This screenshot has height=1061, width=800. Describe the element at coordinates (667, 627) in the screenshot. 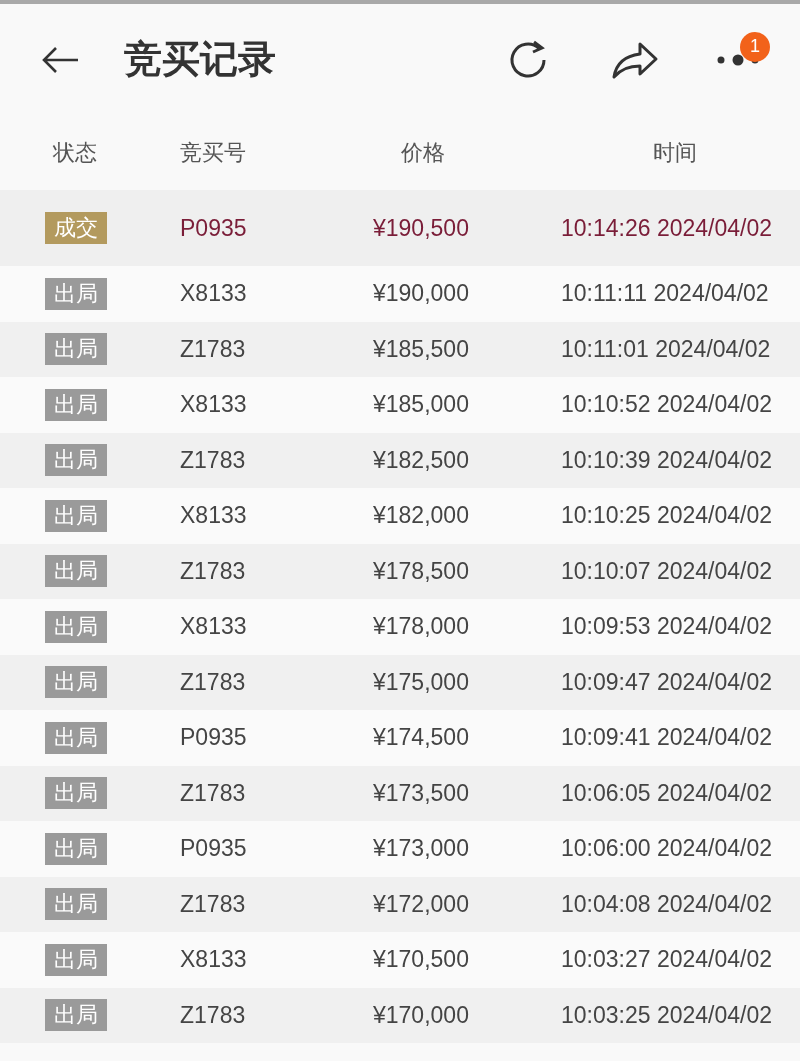

I see `table-cell-text: 10:09:53 2024/04/02` at that location.